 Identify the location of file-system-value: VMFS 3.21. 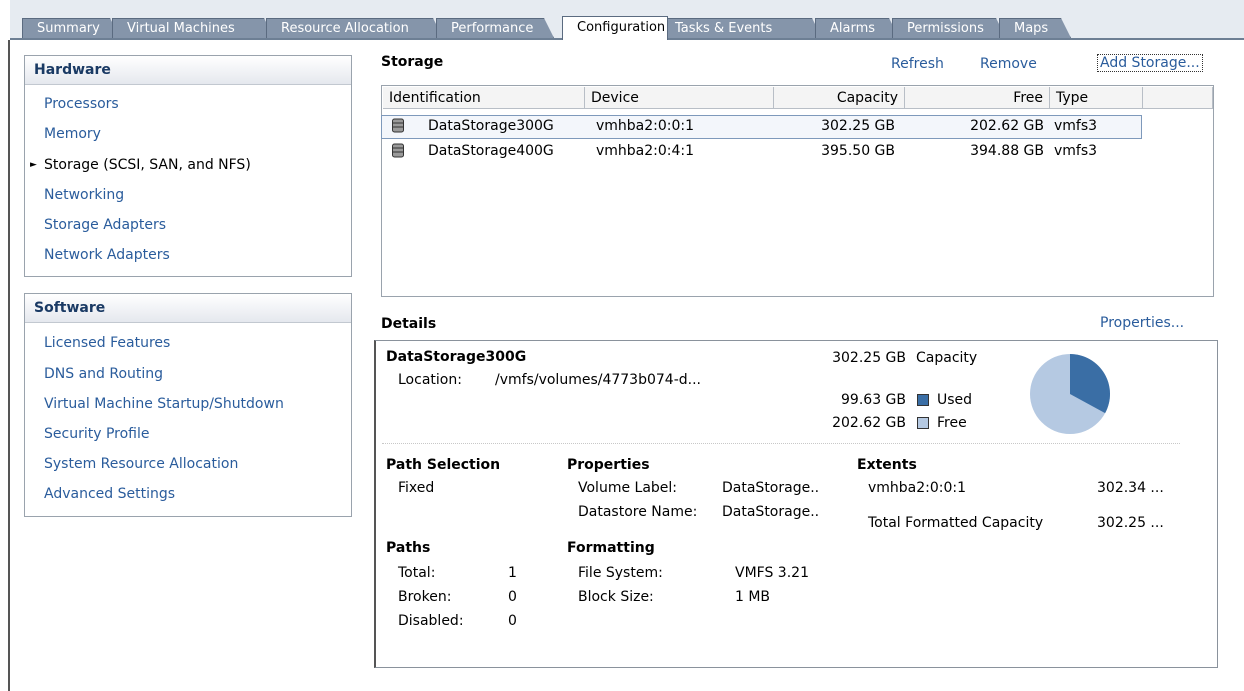
(772, 573).